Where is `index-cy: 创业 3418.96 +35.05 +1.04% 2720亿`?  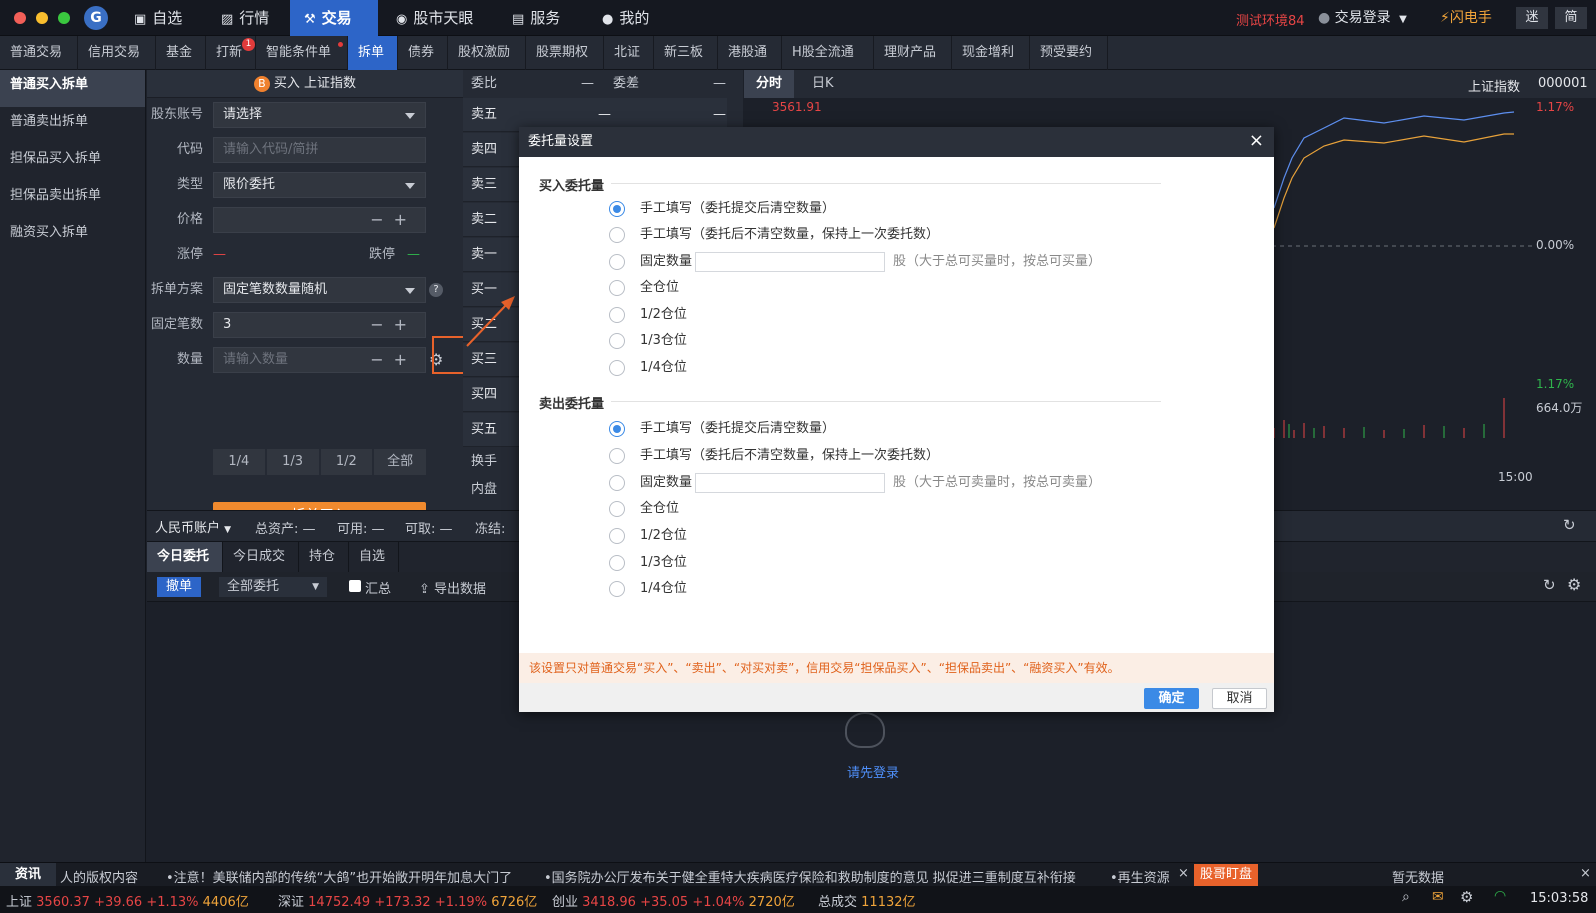
index-cy: 创业 3418.96 +35.05 +1.04% 2720亿 is located at coordinates (673, 900).